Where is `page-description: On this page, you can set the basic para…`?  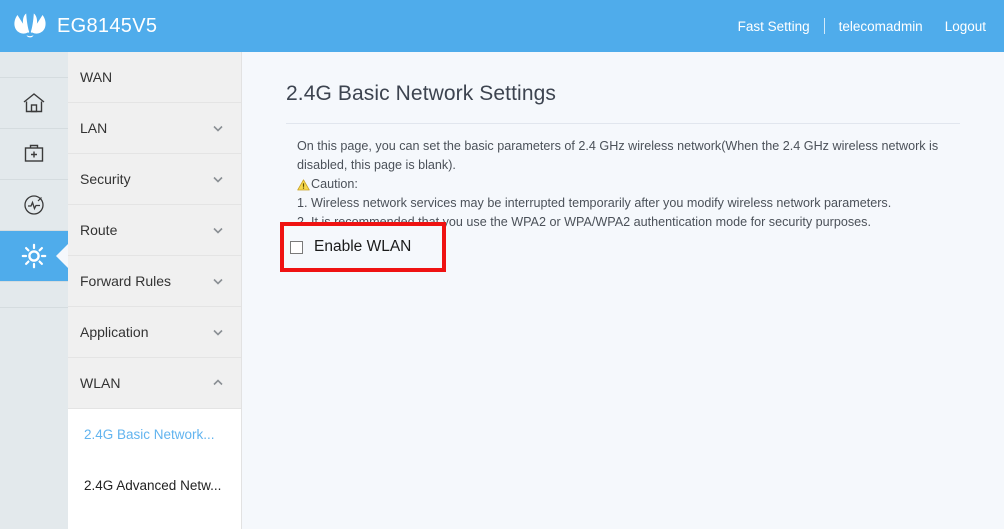 page-description: On this page, you can set the basic para… is located at coordinates (631, 184).